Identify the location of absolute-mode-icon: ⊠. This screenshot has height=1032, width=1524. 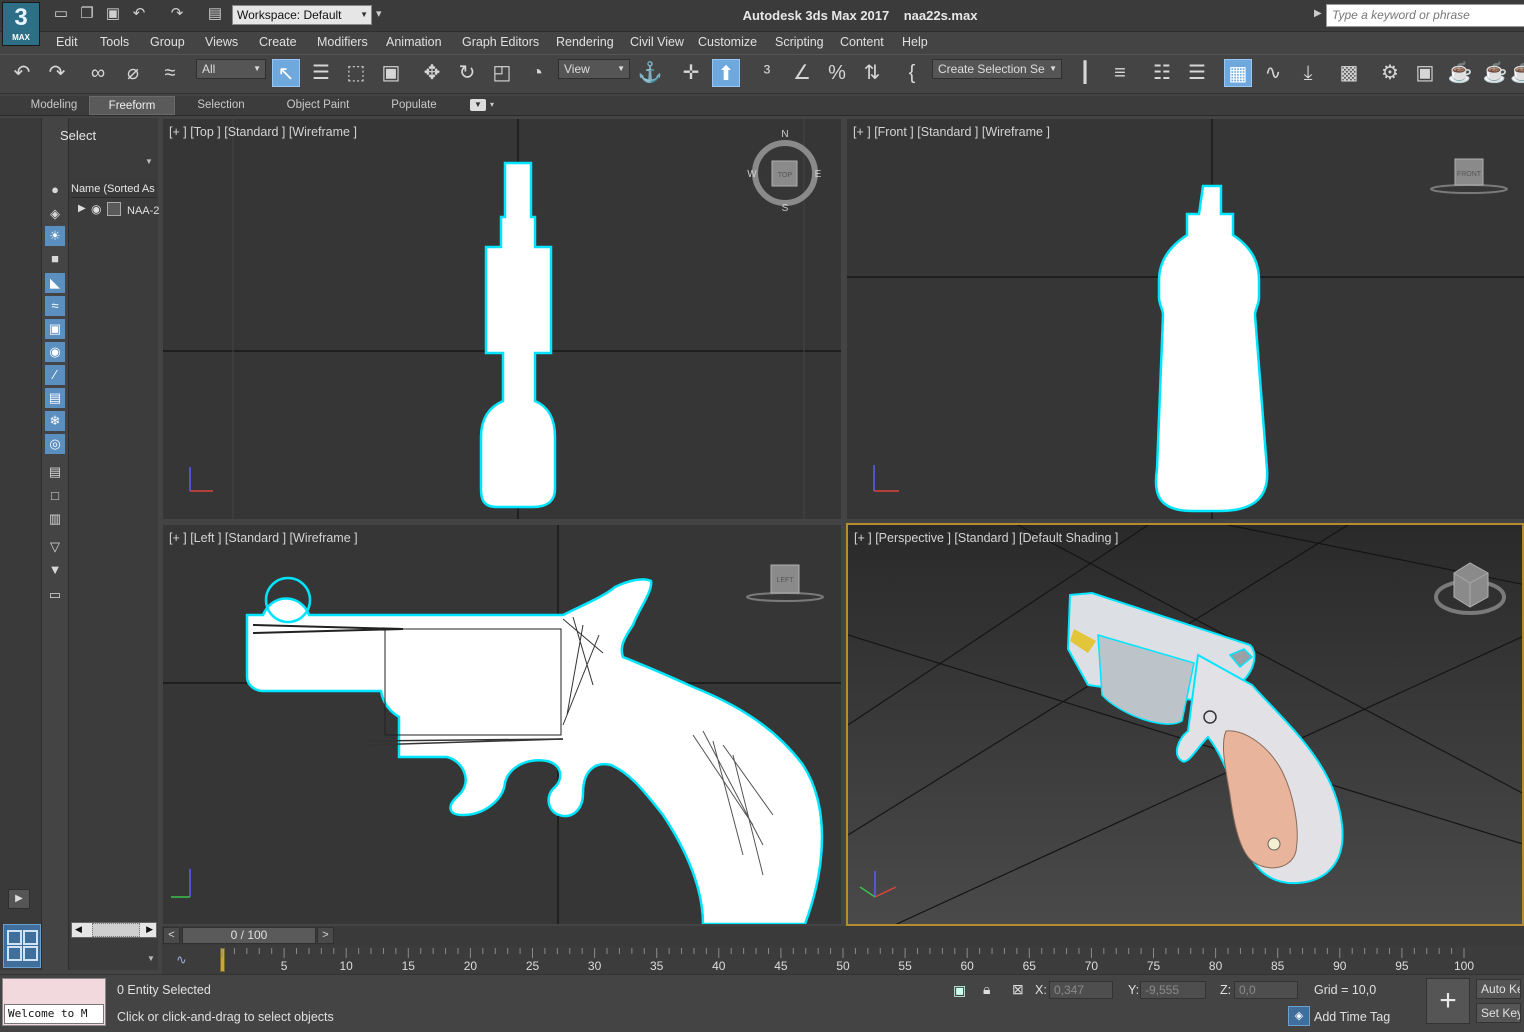
(1018, 989).